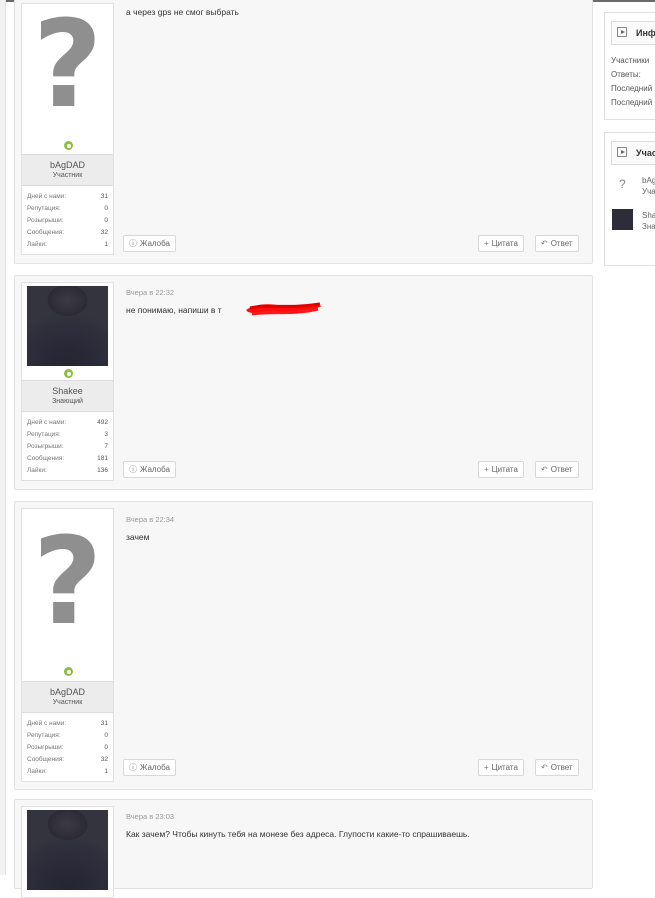 The width and height of the screenshot is (655, 898). What do you see at coordinates (645, 153) in the screenshot?
I see `widget-title: Учас` at bounding box center [645, 153].